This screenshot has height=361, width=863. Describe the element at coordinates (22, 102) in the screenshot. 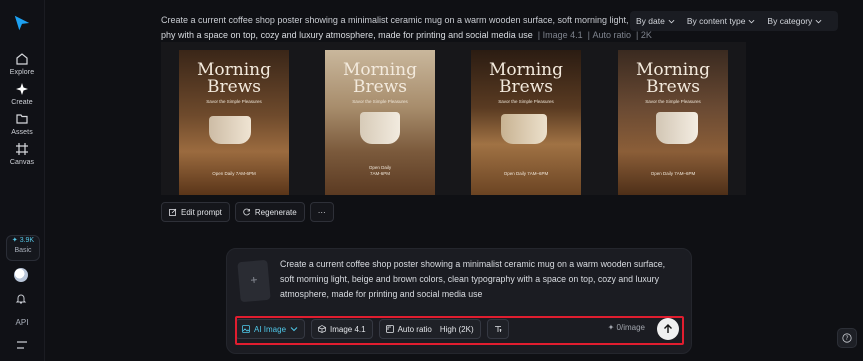

I see `sidebar-item-label: Create` at that location.